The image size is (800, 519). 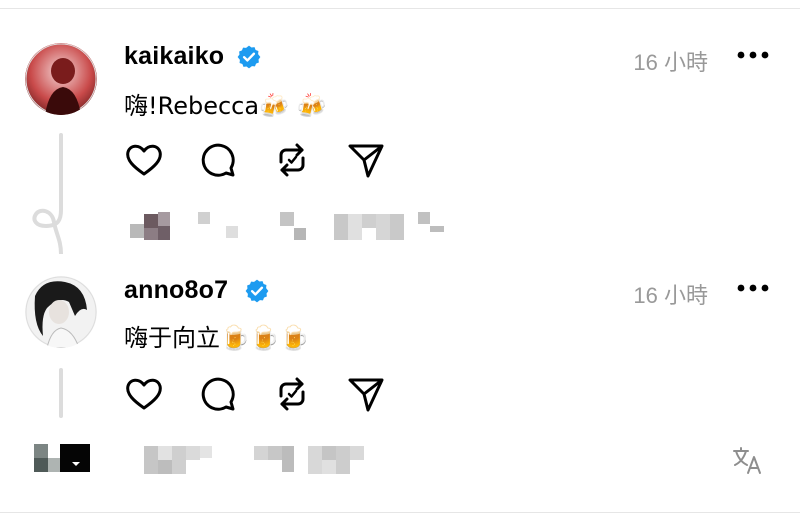 I want to click on action-bar, so click(x=259, y=394).